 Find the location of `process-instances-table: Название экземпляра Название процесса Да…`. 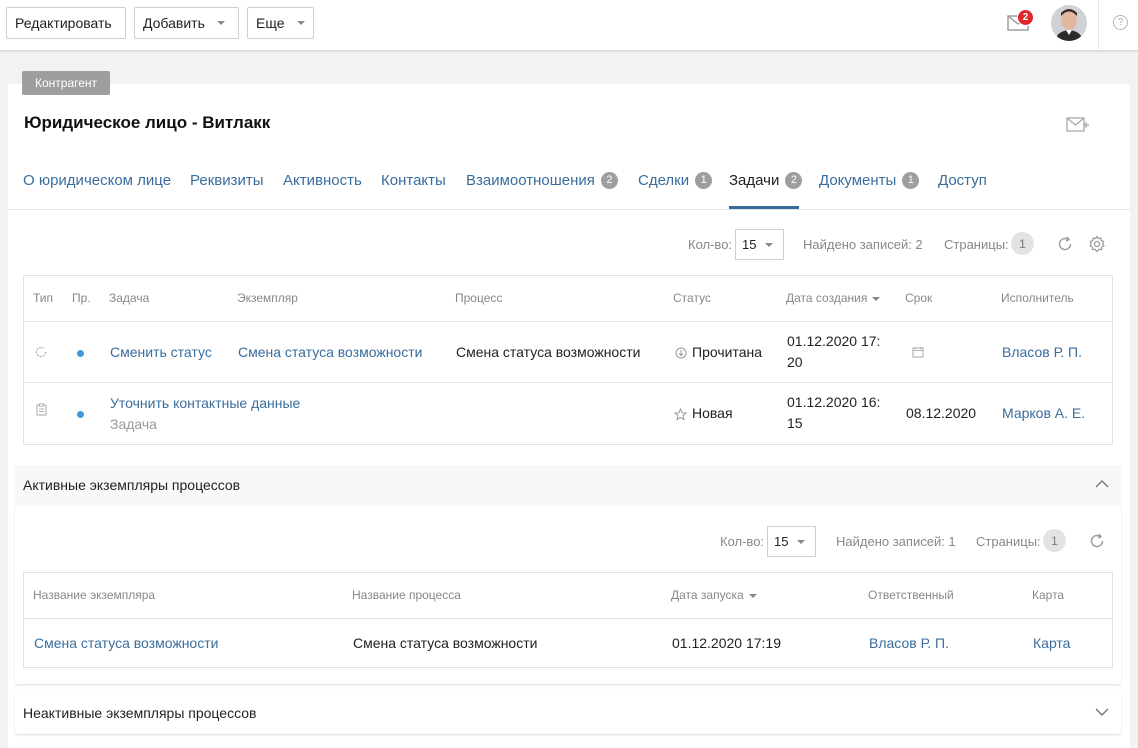

process-instances-table: Название экземпляра Название процесса Да… is located at coordinates (568, 620).